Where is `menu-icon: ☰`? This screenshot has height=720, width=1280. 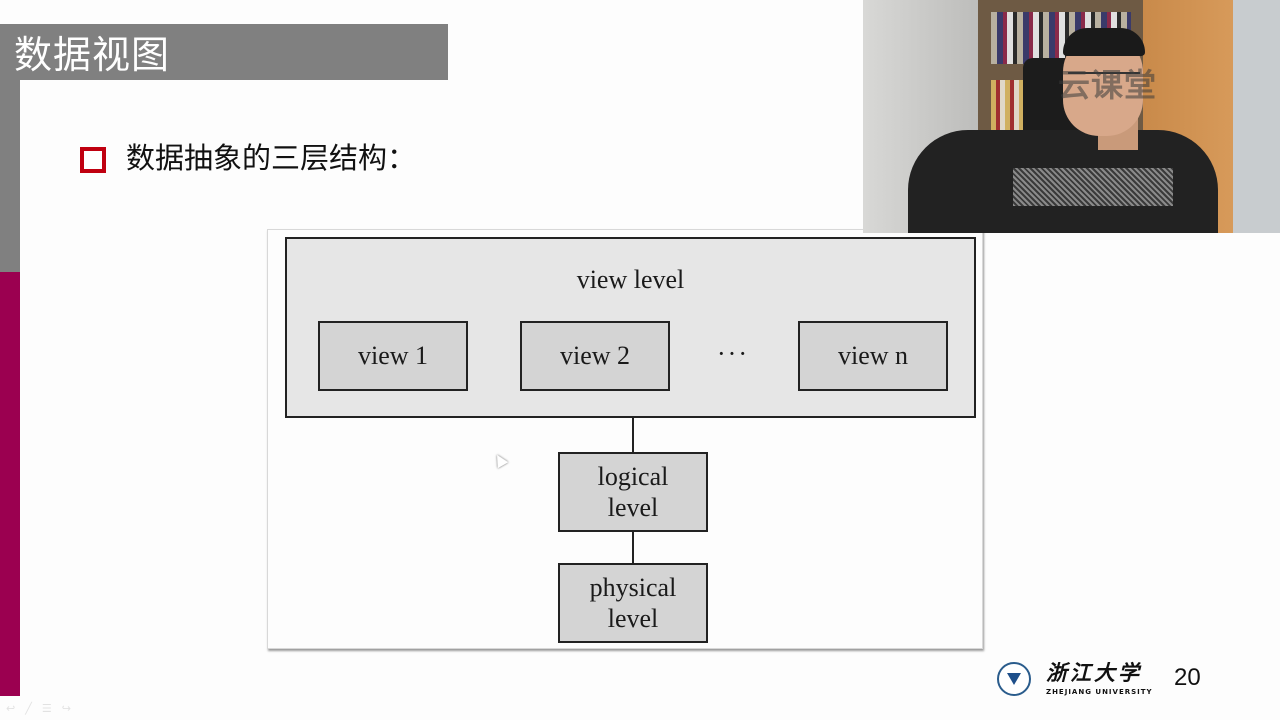
menu-icon: ☰ is located at coordinates (47, 708).